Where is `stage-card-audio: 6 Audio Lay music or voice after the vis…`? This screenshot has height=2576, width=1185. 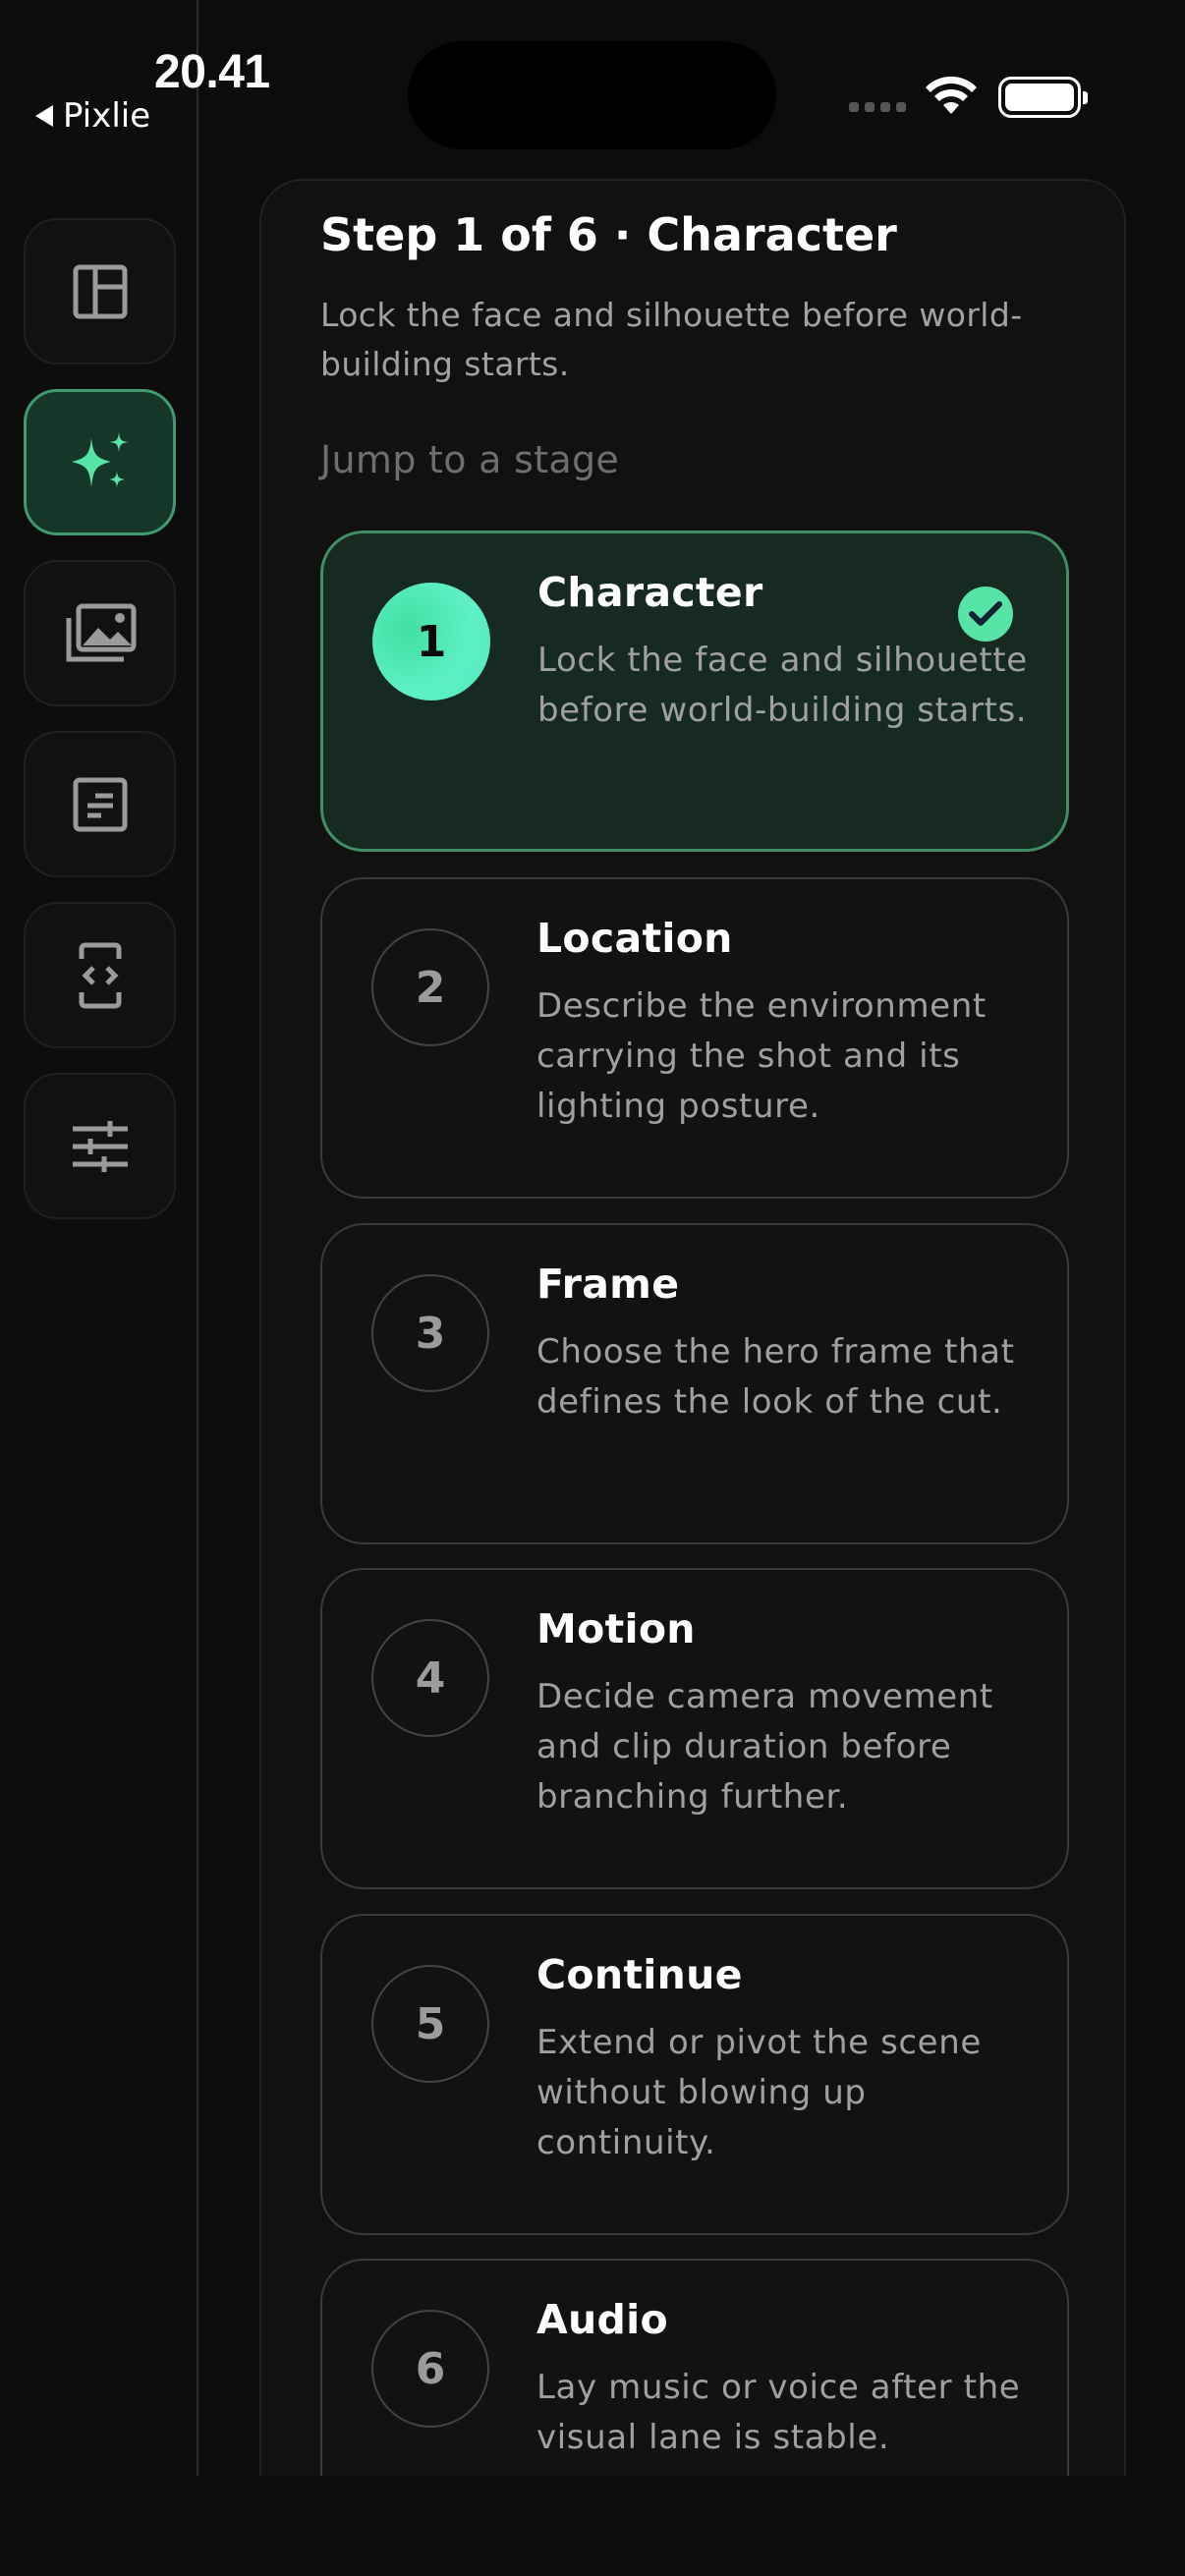 stage-card-audio: 6 Audio Lay music or voice after the vis… is located at coordinates (695, 2368).